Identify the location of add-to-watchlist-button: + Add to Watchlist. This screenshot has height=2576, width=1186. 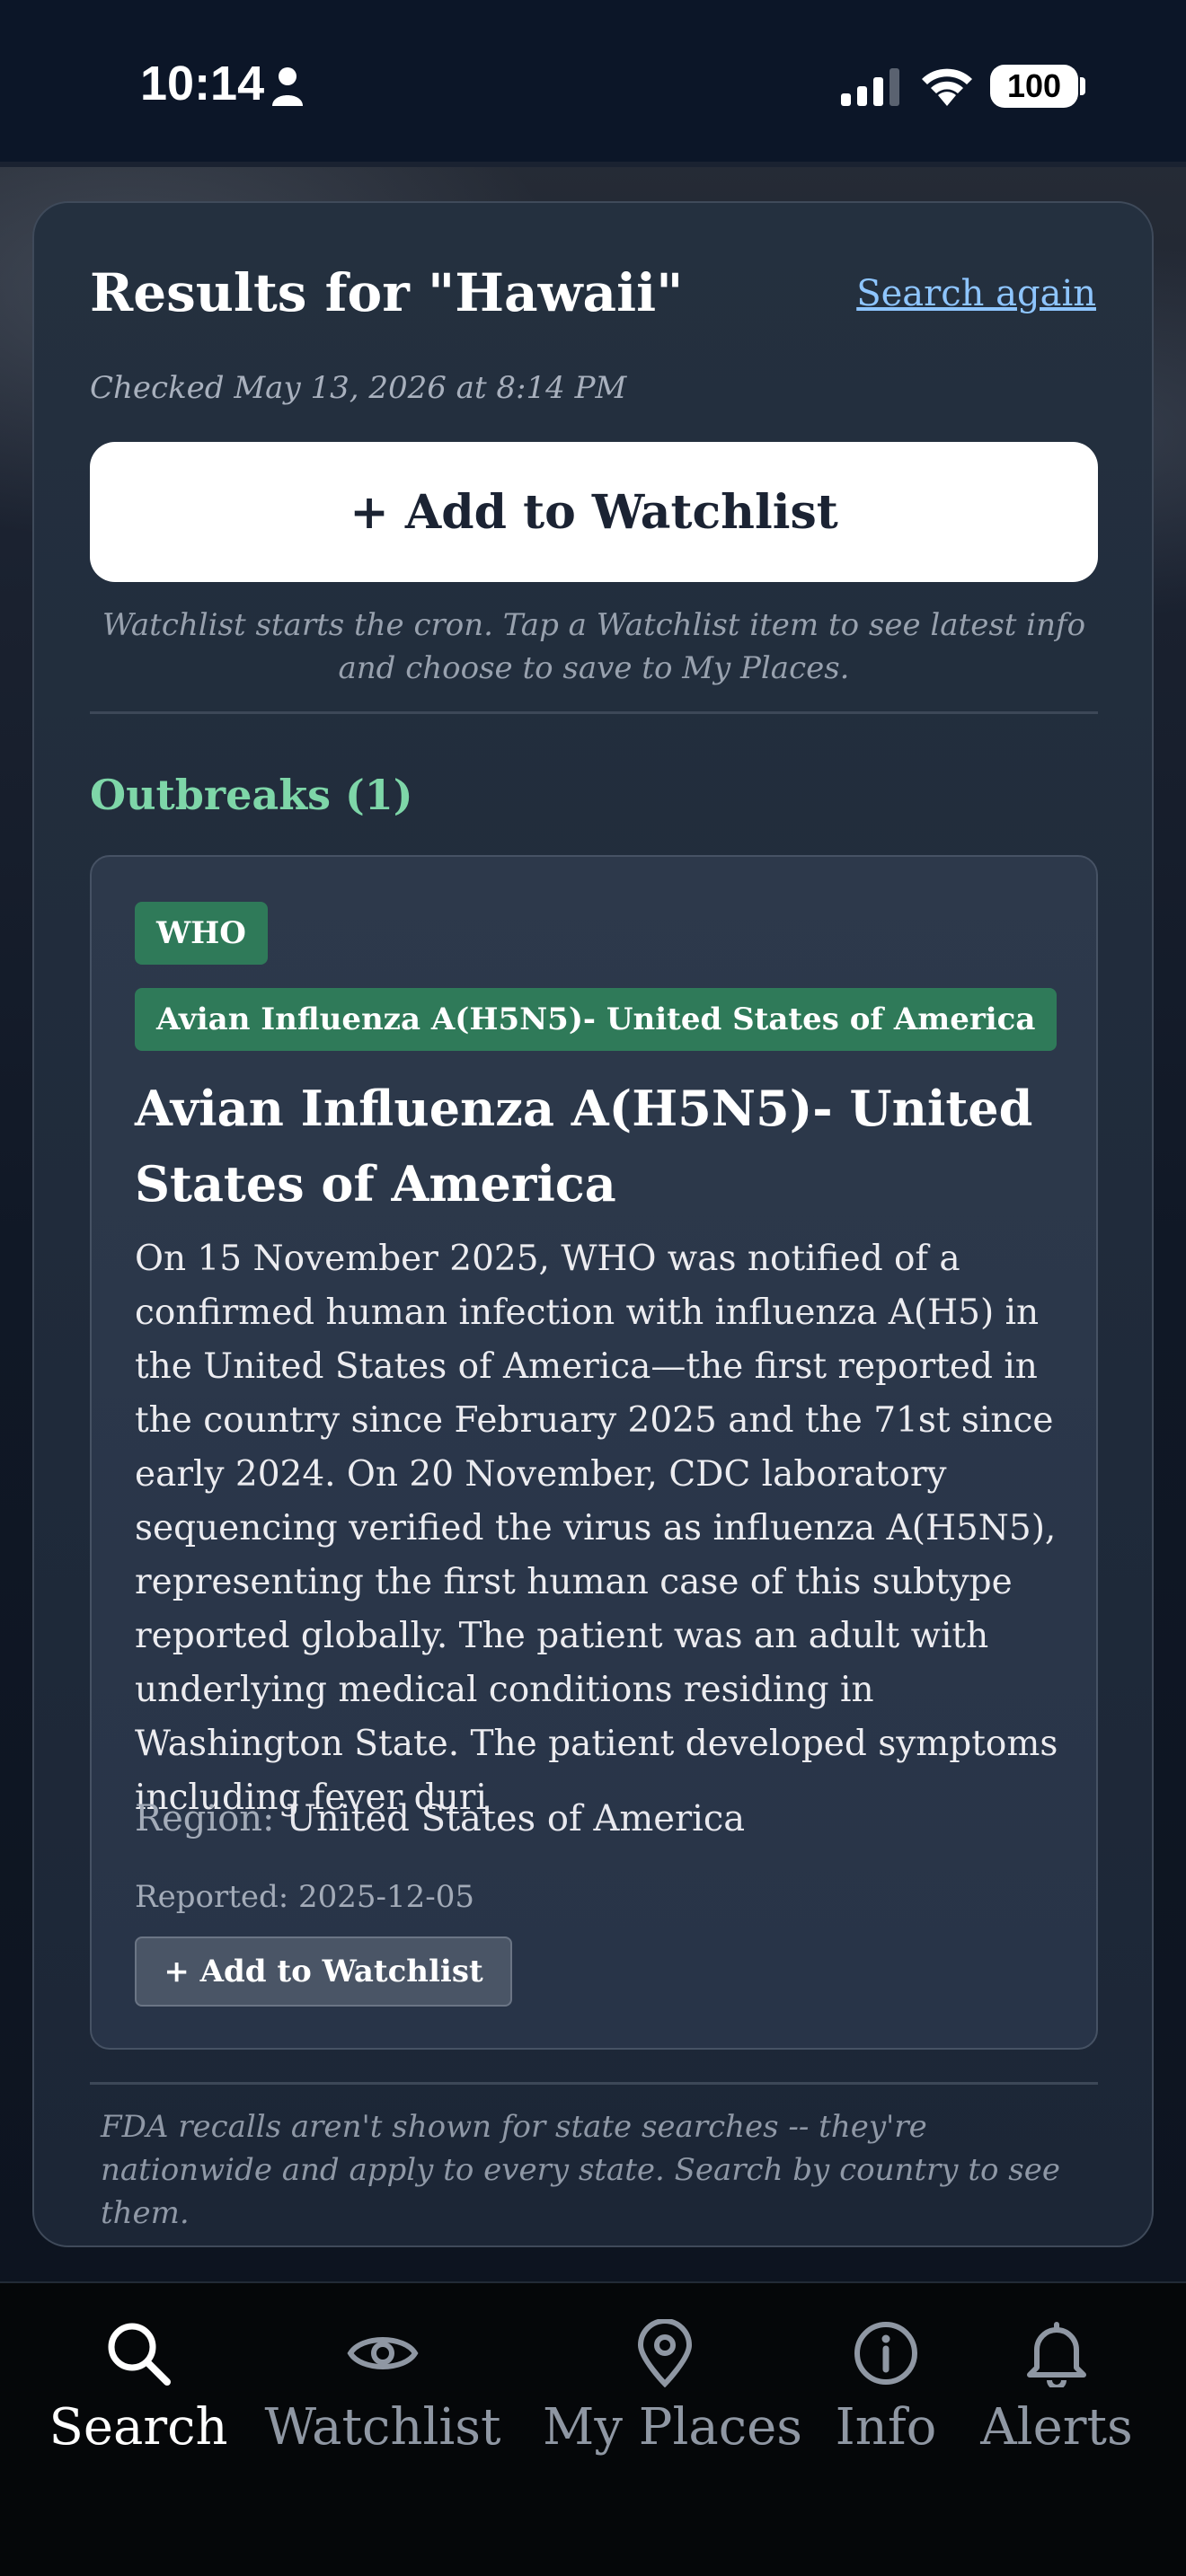
(594, 512).